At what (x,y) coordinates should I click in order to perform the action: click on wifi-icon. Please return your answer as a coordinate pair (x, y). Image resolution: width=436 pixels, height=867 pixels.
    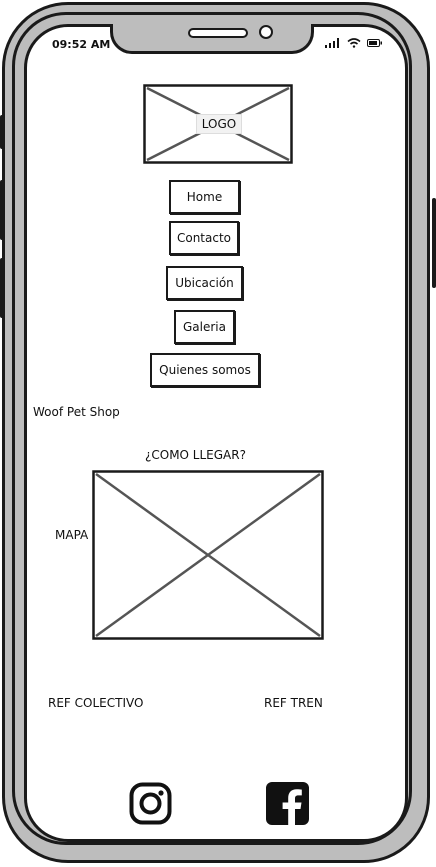
    Looking at the image, I should click on (354, 43).